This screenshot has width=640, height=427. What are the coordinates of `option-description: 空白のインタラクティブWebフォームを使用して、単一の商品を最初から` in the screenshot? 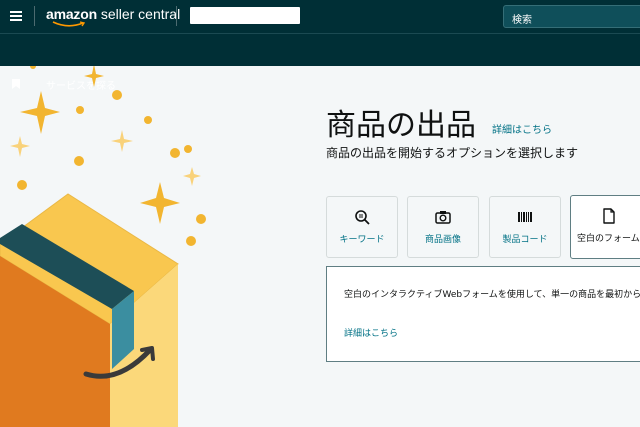 It's located at (492, 295).